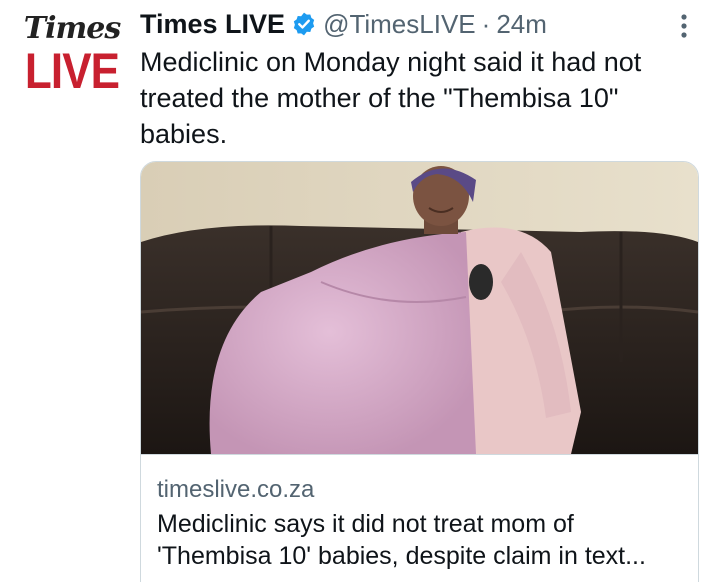  I want to click on card-domain: timeslive.co.za, so click(235, 490).